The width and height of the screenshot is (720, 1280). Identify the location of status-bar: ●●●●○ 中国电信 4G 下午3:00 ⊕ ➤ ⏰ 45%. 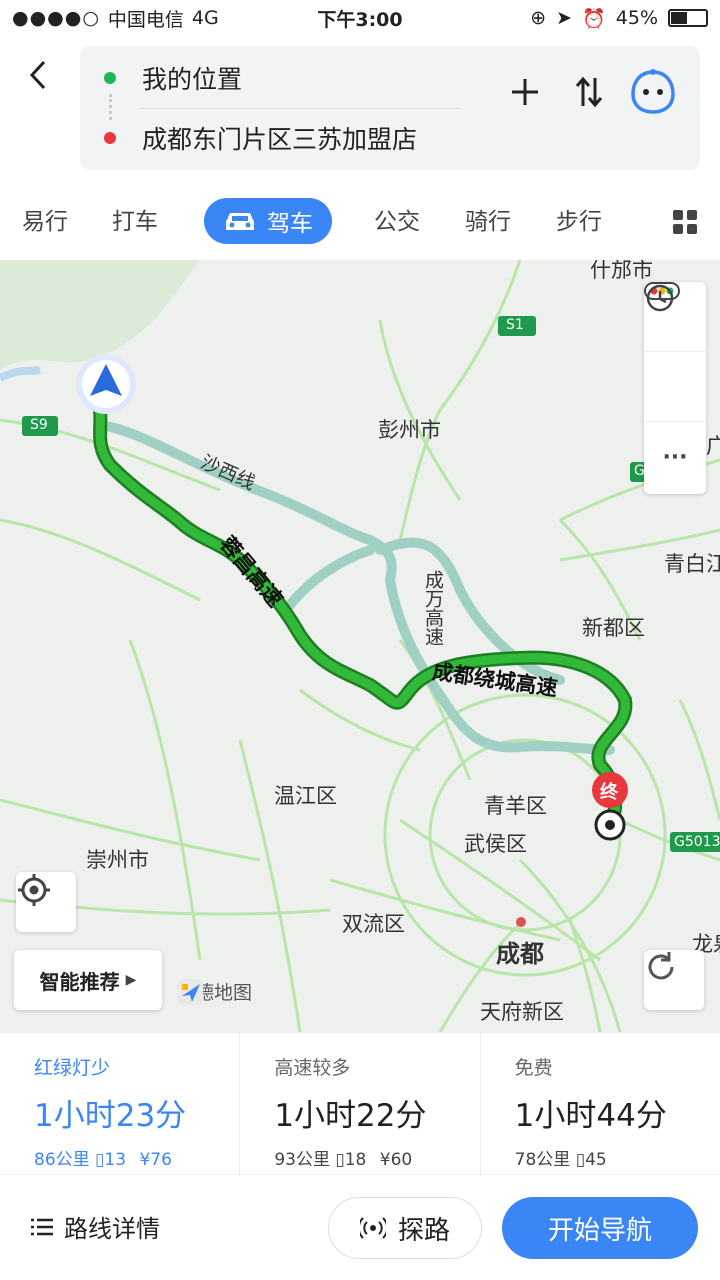
(360, 18).